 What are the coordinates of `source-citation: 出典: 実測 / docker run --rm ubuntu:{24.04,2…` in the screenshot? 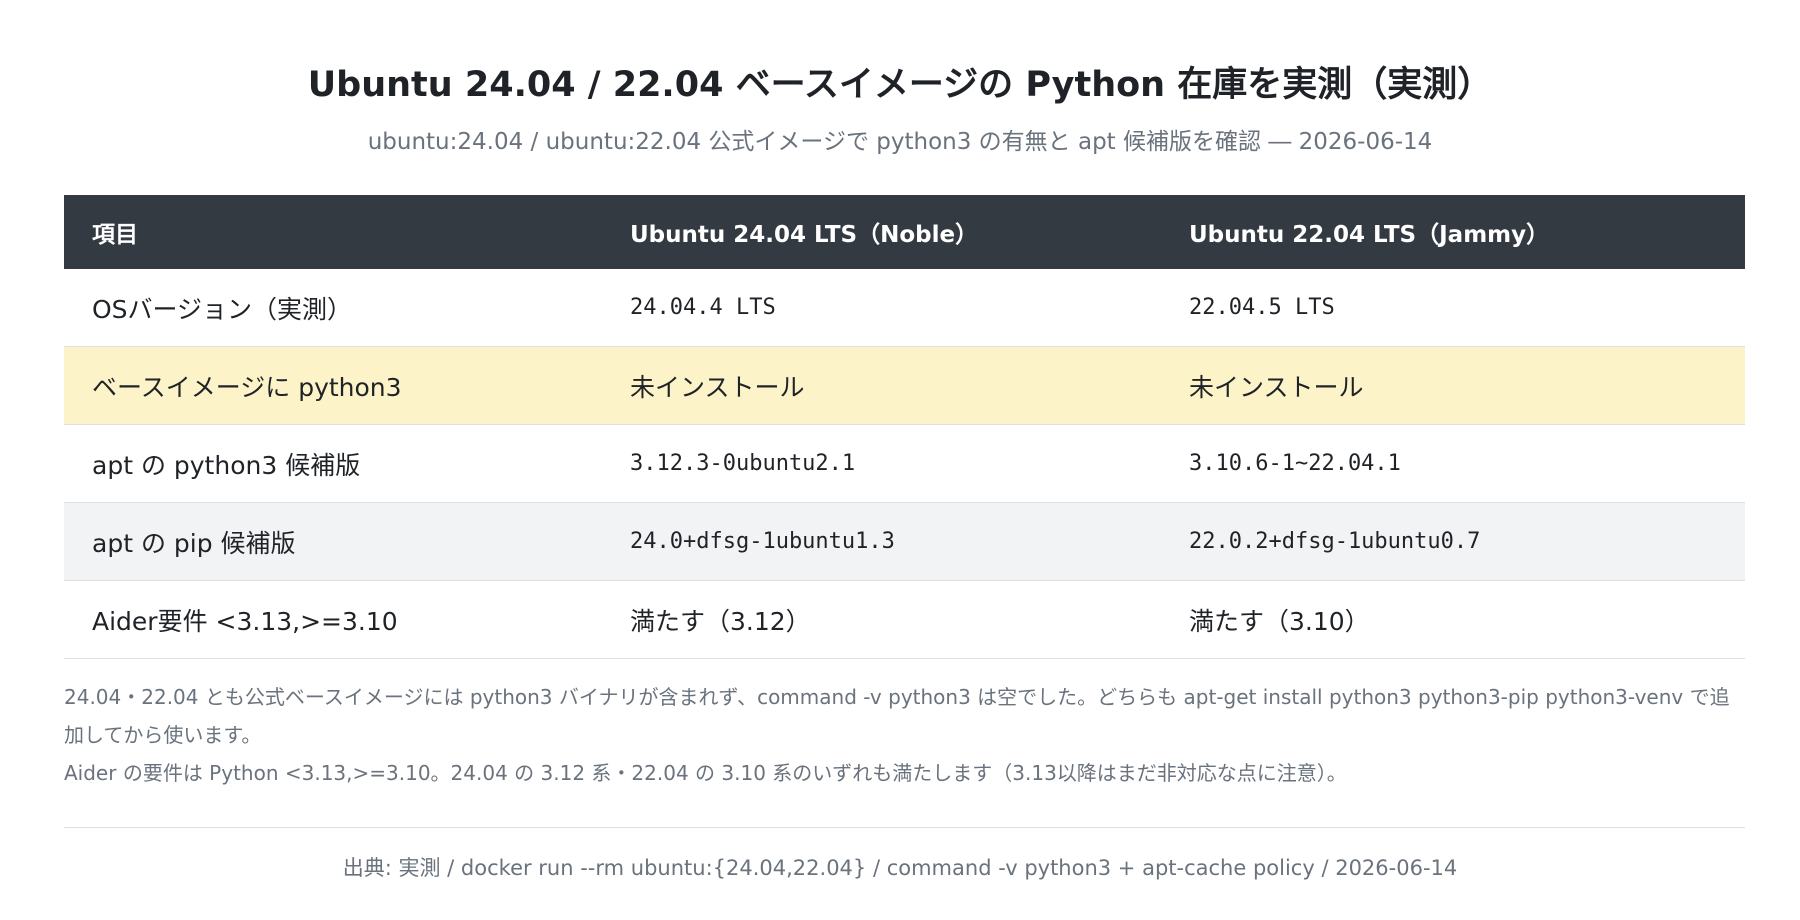 It's located at (900, 868).